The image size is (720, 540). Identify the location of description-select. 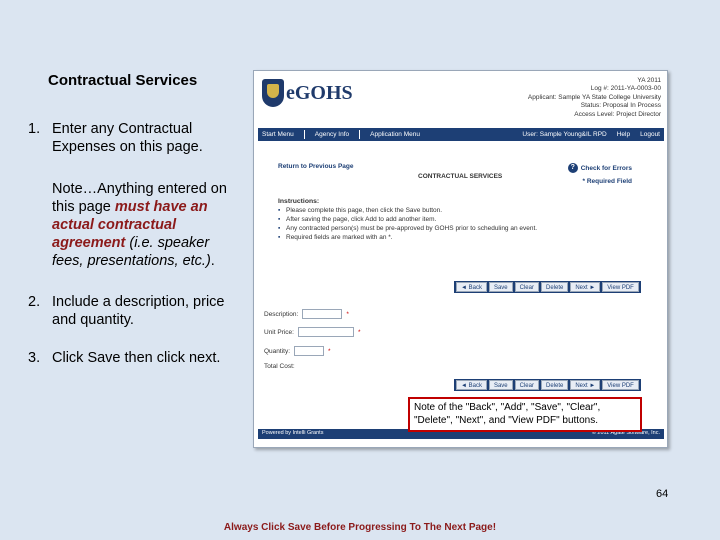
(322, 314).